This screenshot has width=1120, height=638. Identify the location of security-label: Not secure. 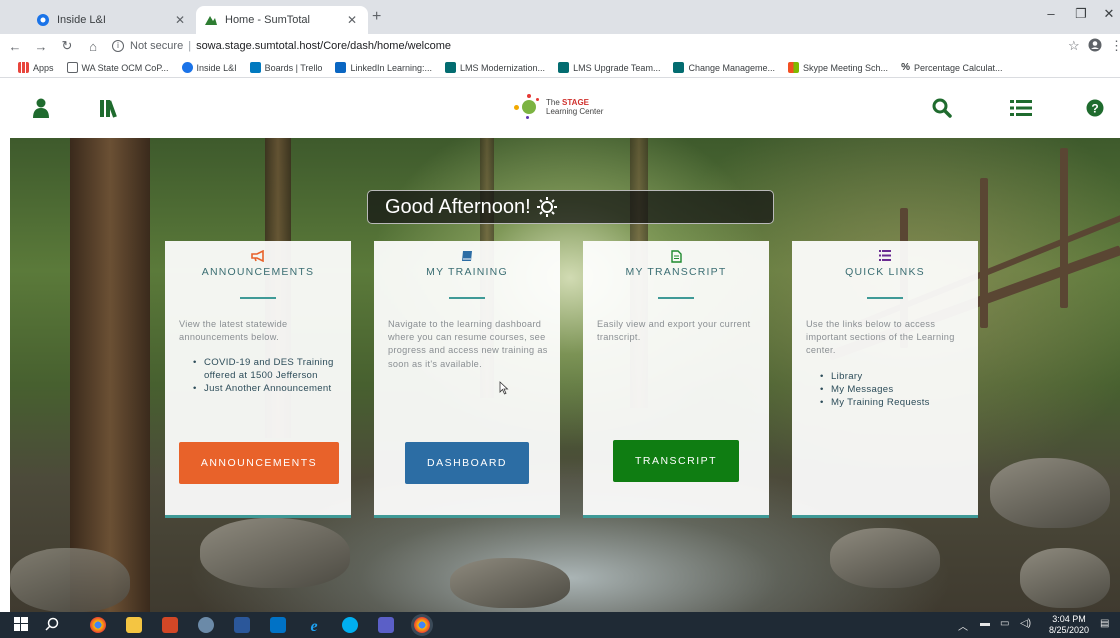
(157, 46).